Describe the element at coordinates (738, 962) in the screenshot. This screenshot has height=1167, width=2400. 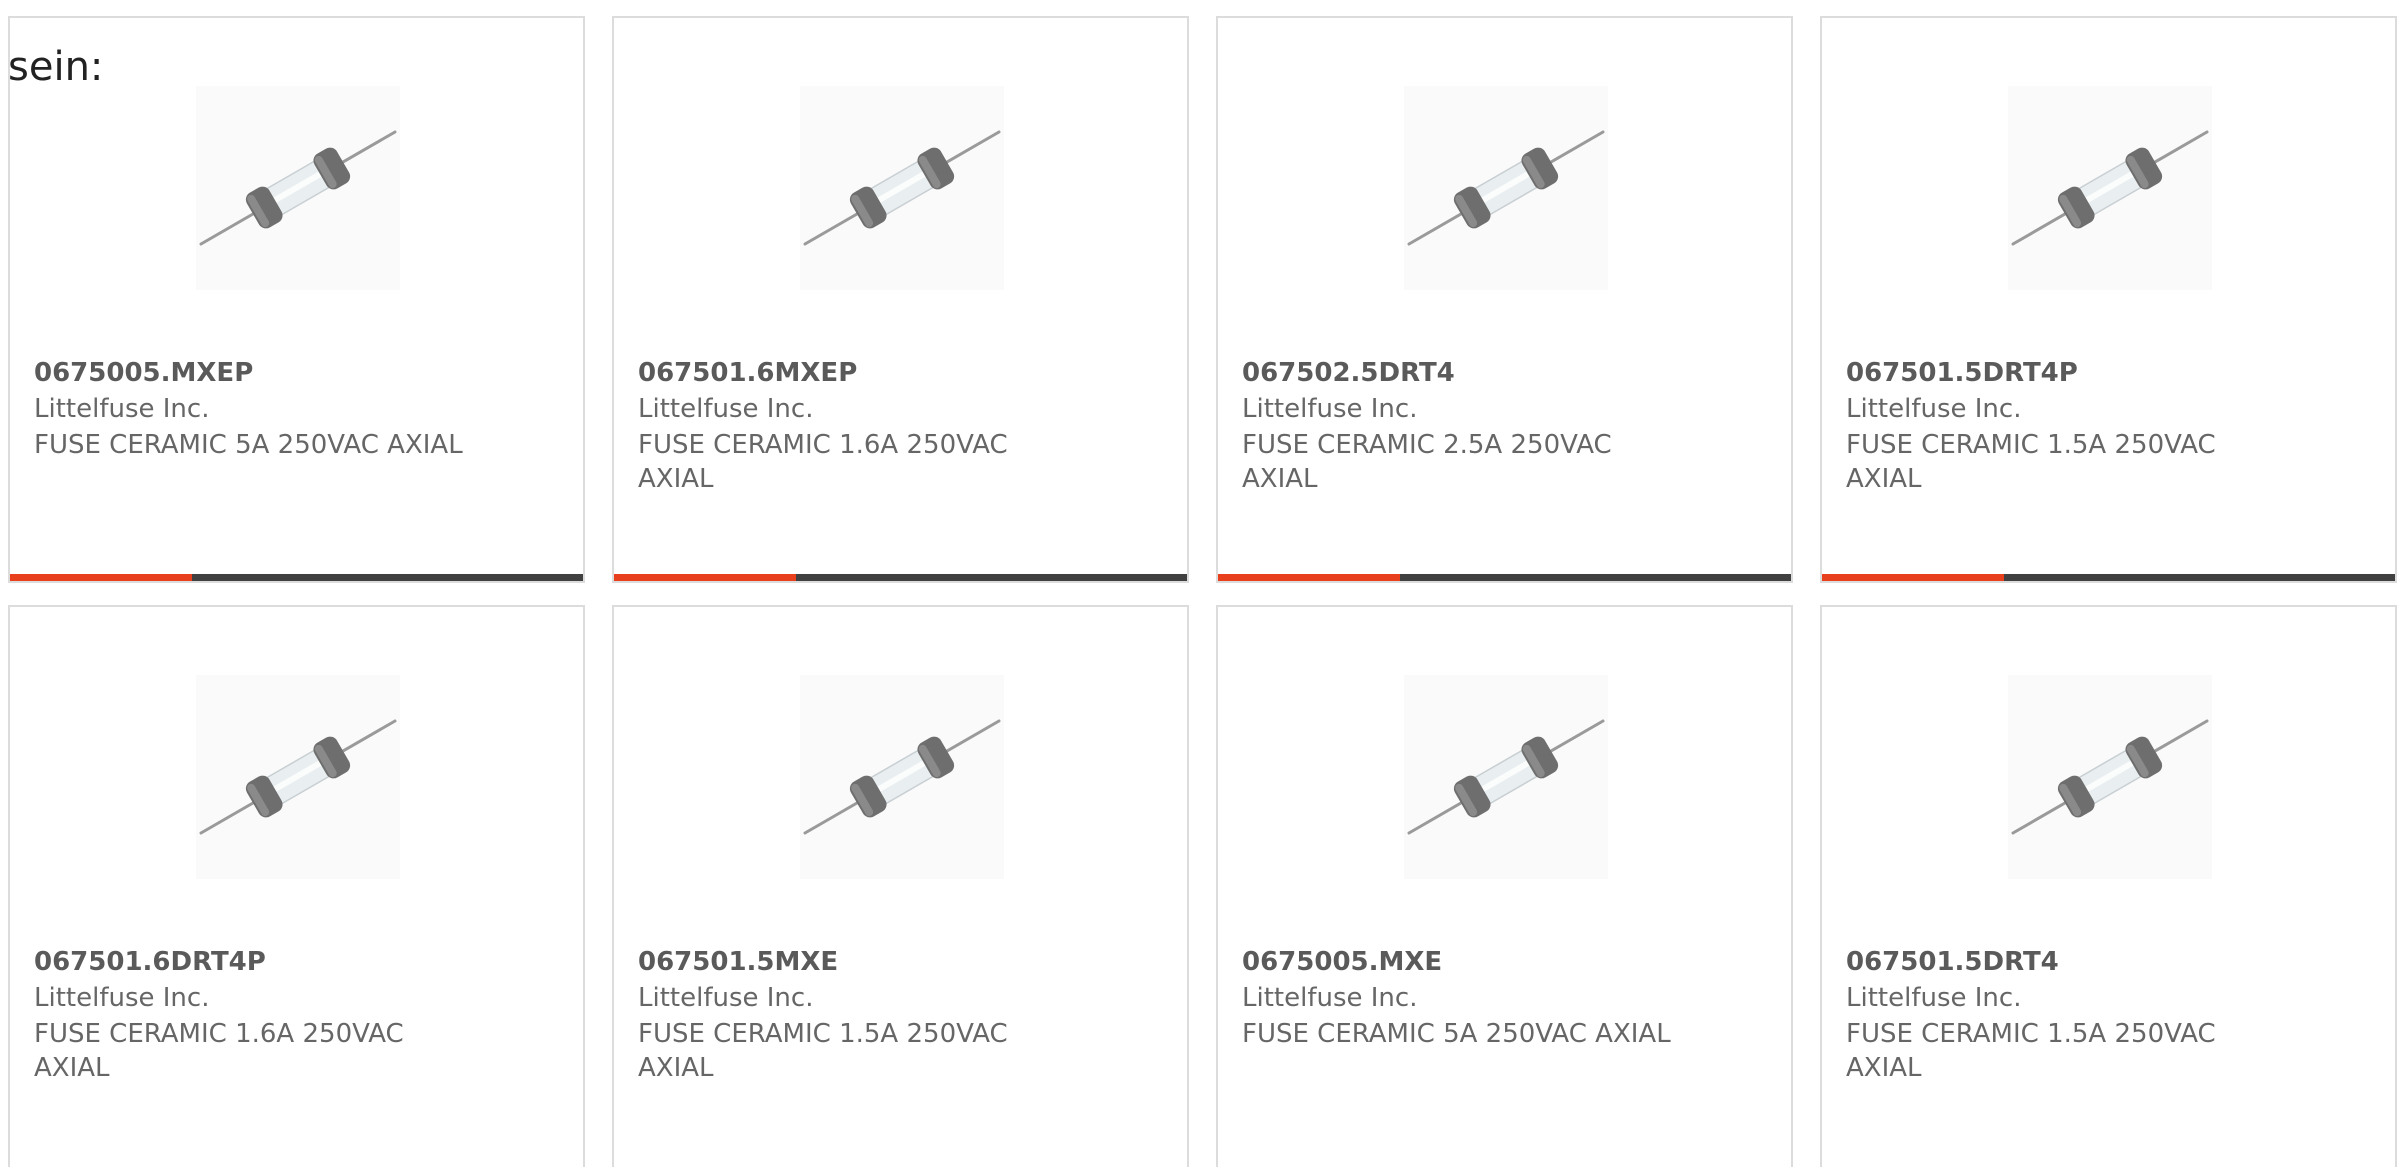
I see `part-number: 067501.5MXE` at that location.